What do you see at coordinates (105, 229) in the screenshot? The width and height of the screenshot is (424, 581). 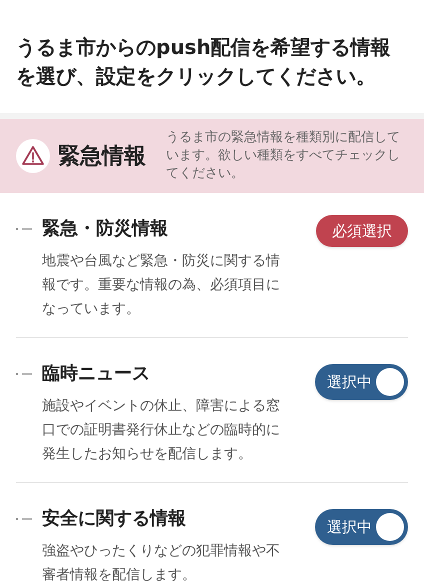 I see `item-title: 緊急・防災情報` at bounding box center [105, 229].